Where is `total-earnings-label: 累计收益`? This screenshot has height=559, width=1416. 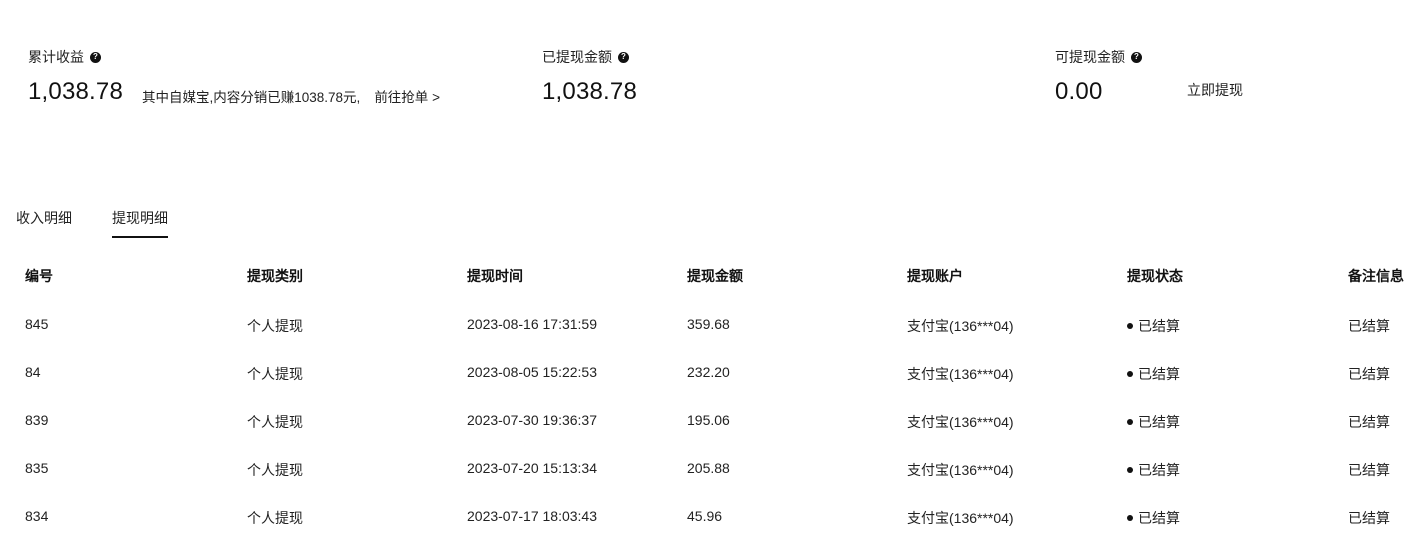 total-earnings-label: 累计收益 is located at coordinates (56, 57).